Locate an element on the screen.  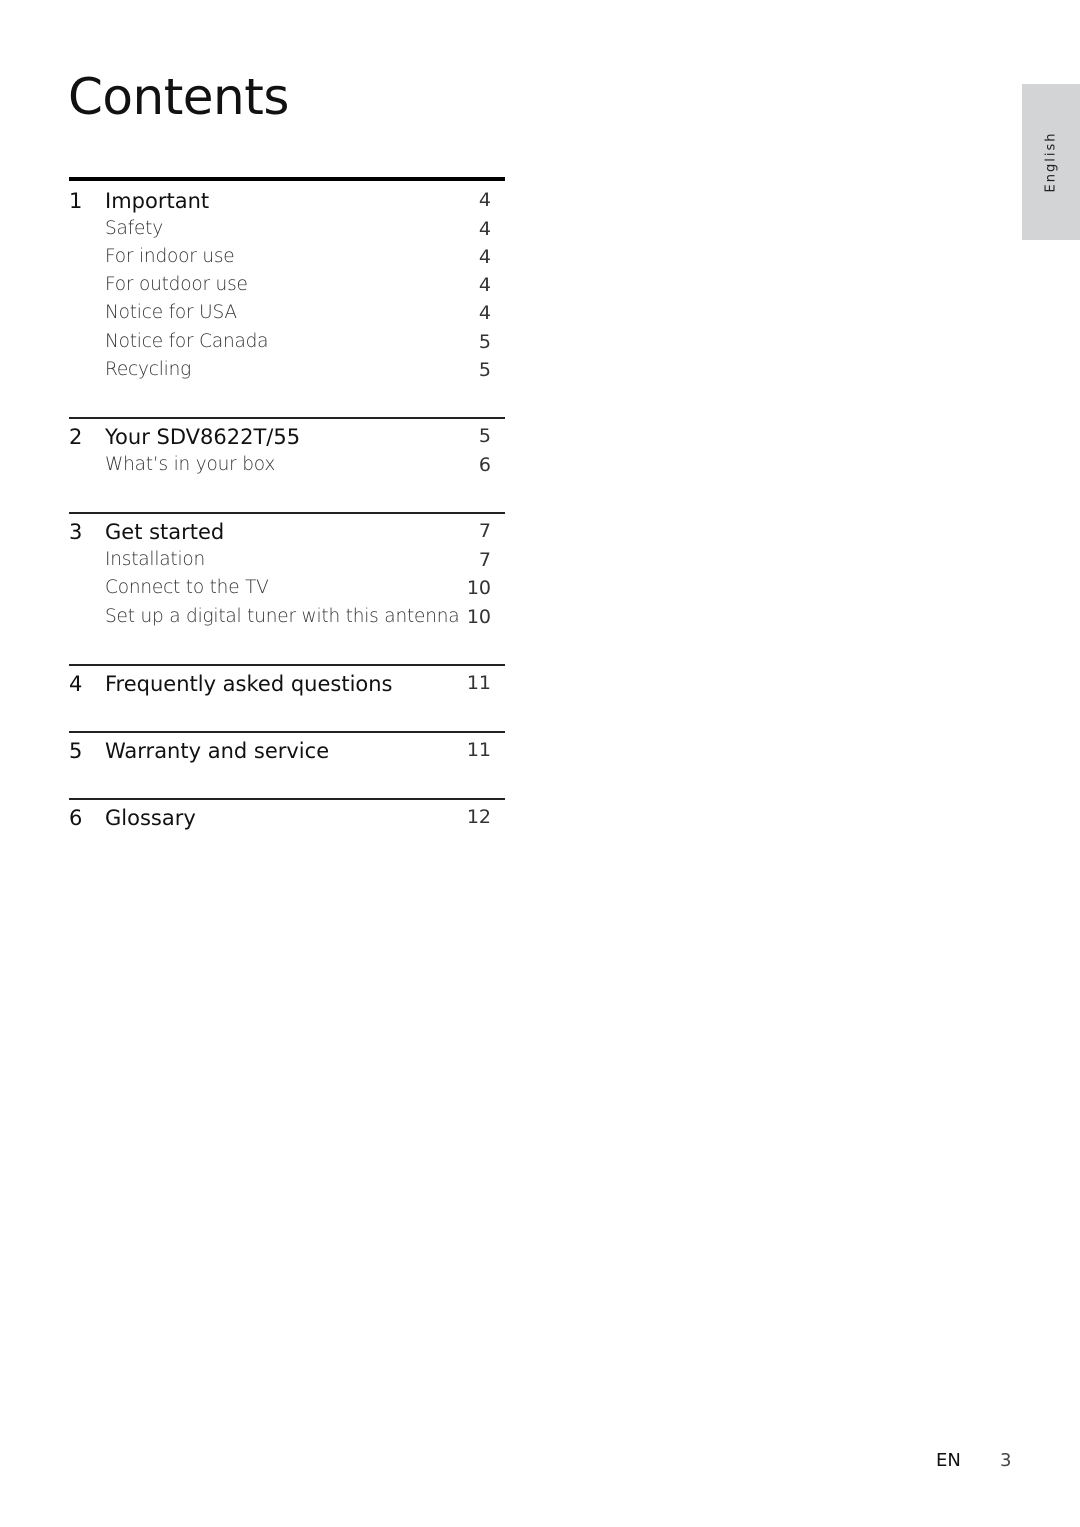
toc-entry-installation: Installation 7 is located at coordinates (280, 563).